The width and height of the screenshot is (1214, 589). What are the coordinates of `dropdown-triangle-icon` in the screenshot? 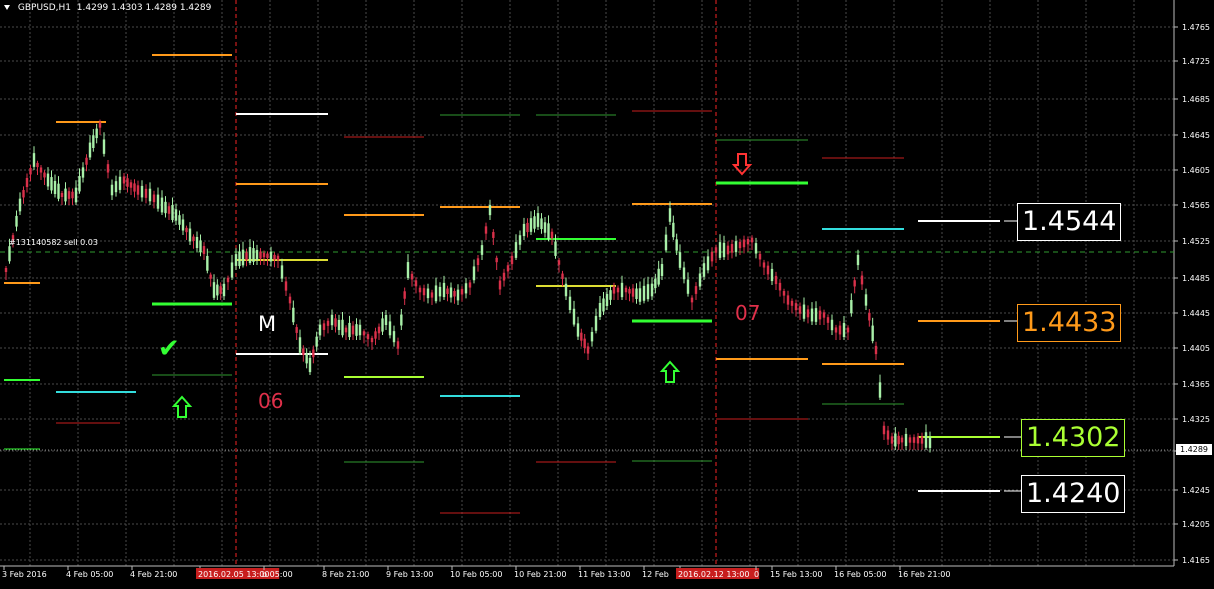 It's located at (7, 7).